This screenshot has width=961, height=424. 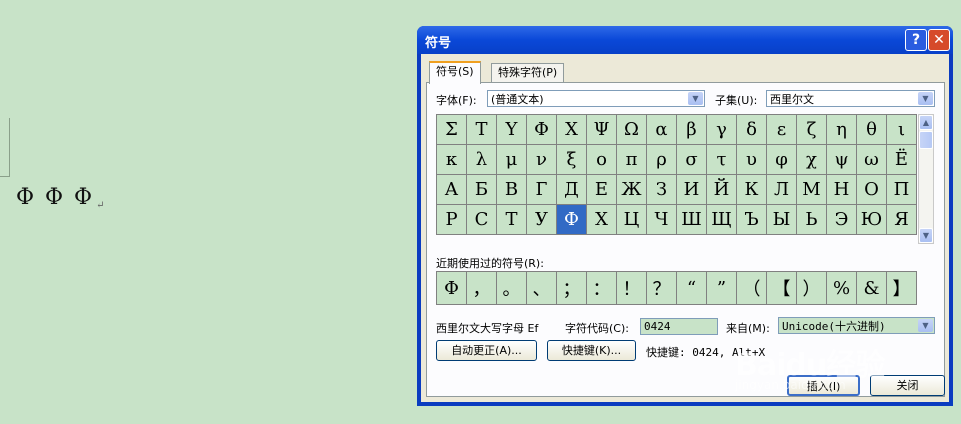 What do you see at coordinates (842, 190) in the screenshot?
I see `symbol-cell: Н` at bounding box center [842, 190].